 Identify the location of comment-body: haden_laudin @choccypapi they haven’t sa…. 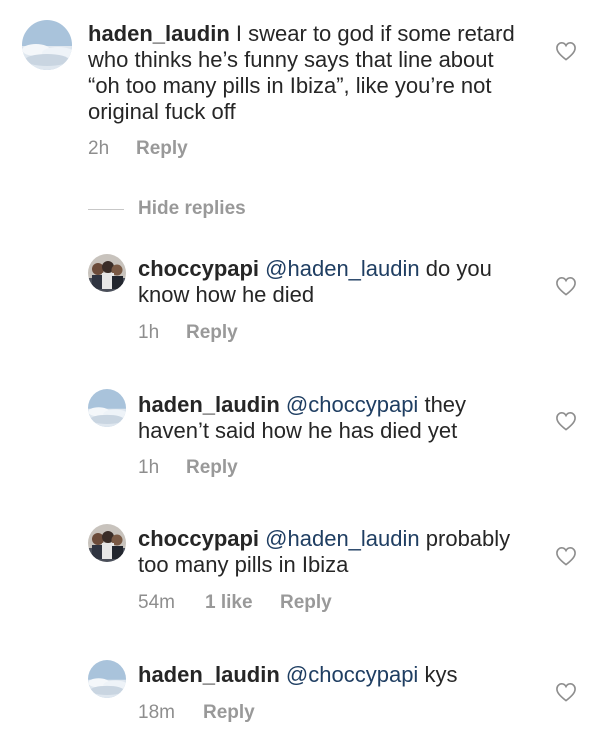
(335, 418).